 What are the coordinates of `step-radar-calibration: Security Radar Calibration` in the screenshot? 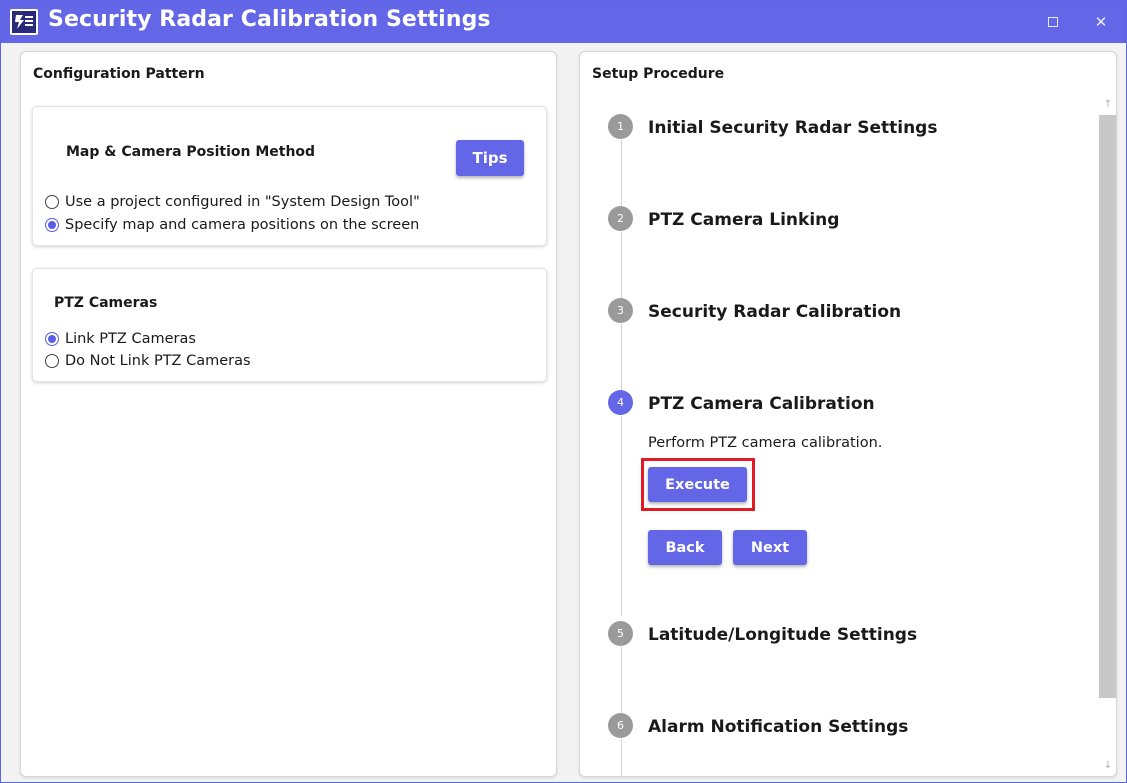 It's located at (774, 312).